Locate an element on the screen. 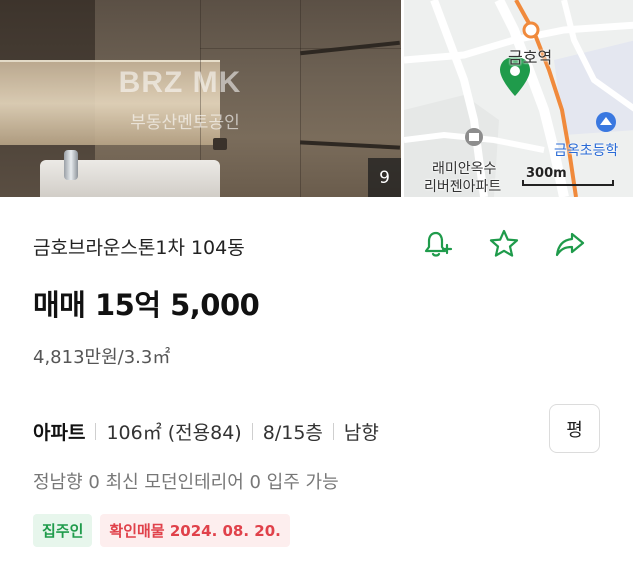 Image resolution: width=633 pixels, height=585 pixels. photo-outlet is located at coordinates (220, 144).